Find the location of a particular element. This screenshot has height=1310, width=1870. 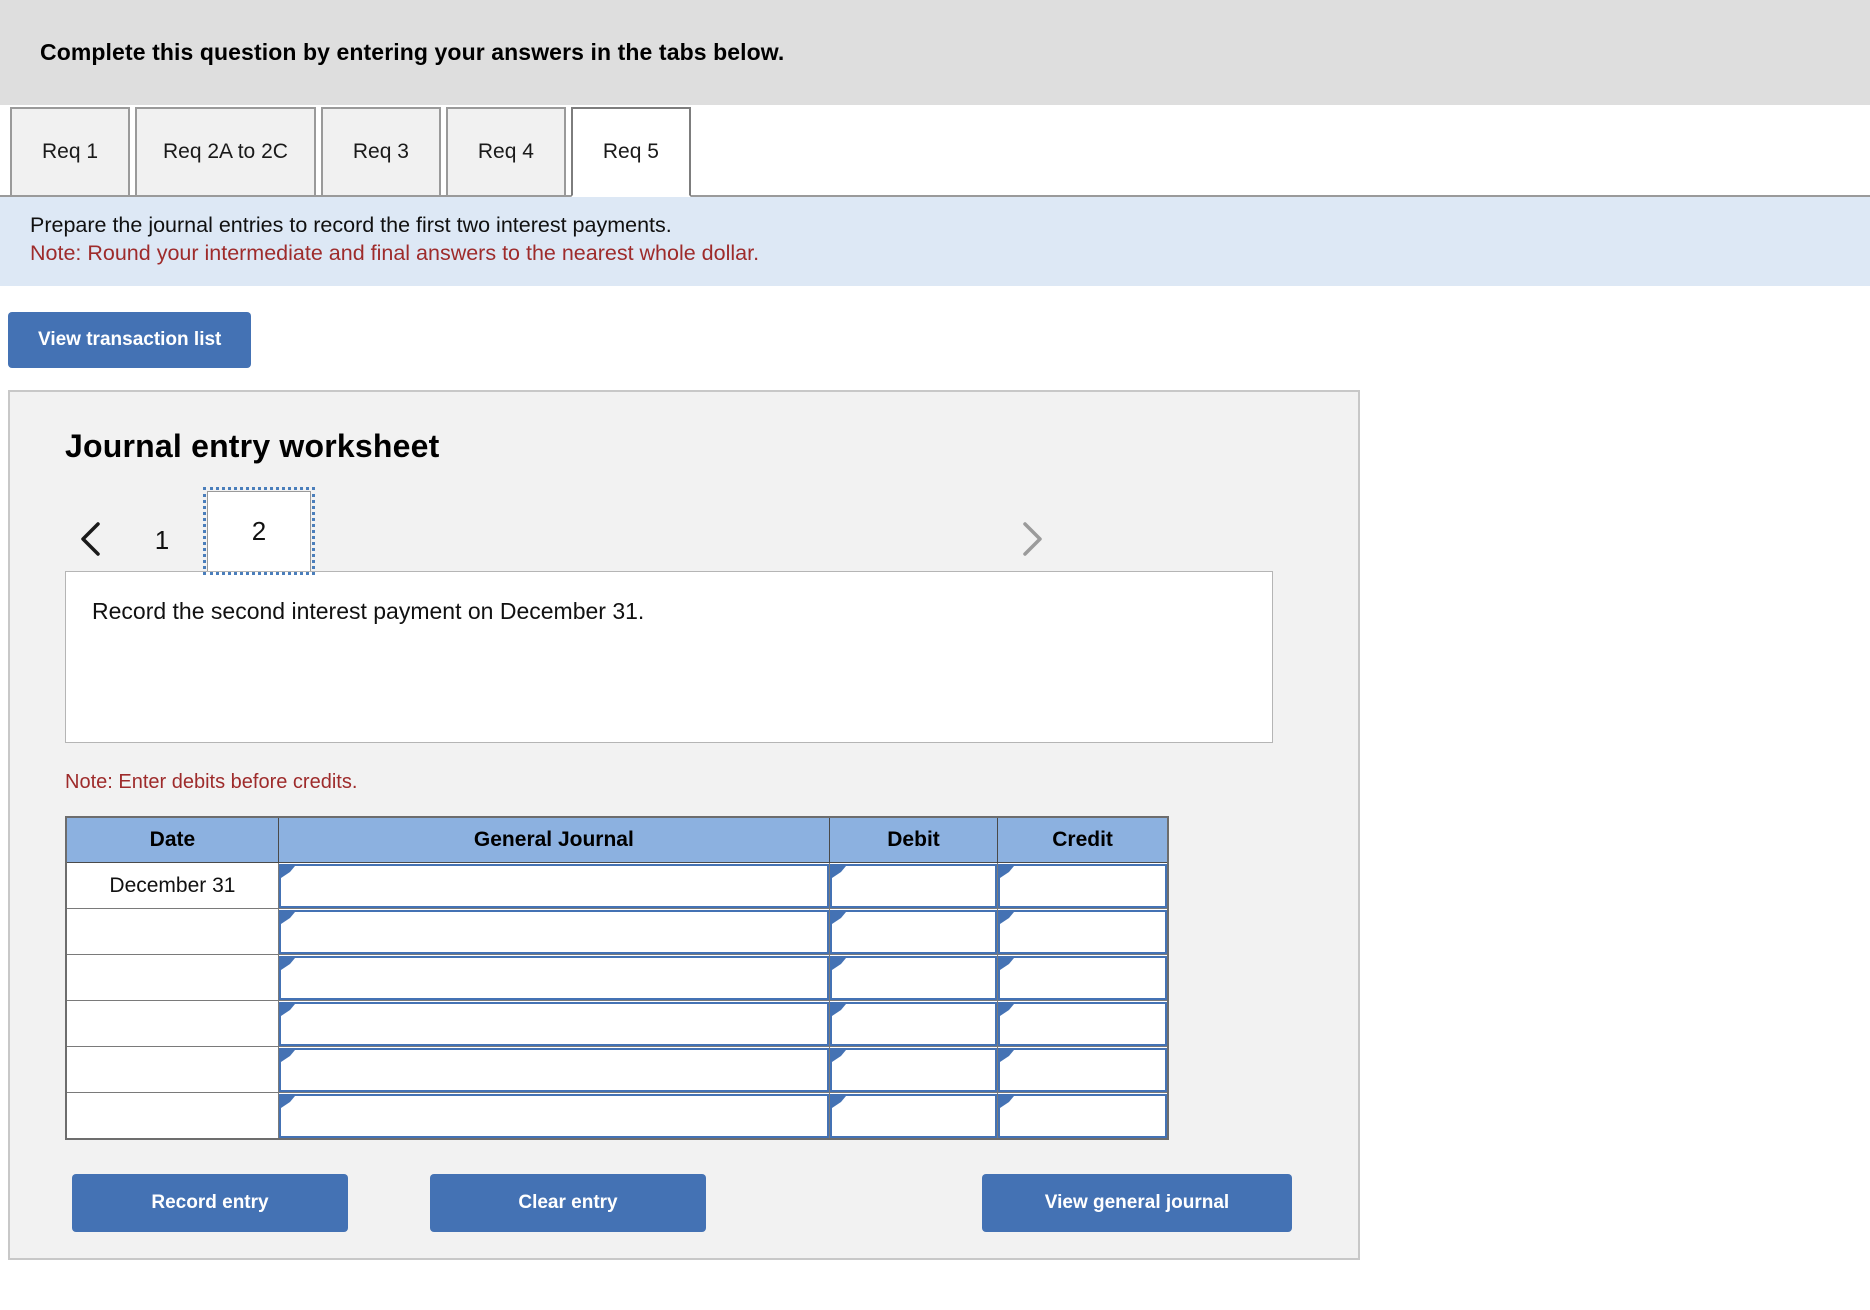

chevron-right-icon is located at coordinates (1032, 539).